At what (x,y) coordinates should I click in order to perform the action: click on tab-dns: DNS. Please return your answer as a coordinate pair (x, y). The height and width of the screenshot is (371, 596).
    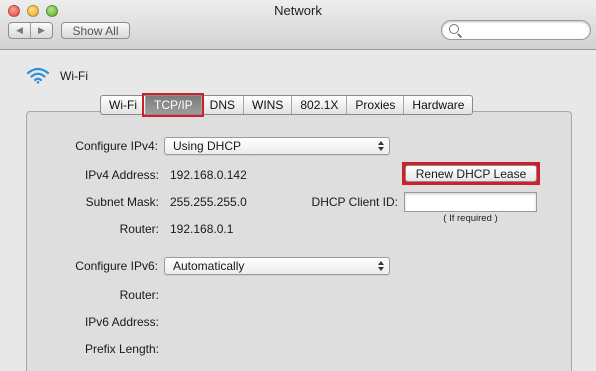
    Looking at the image, I should click on (221, 105).